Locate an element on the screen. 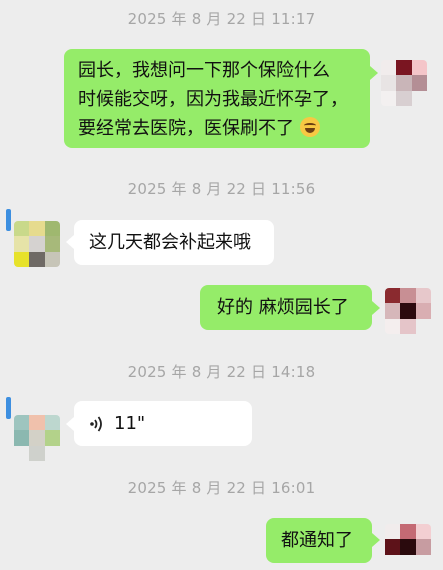 The image size is (443, 570). voice-duration: 11" is located at coordinates (130, 423).